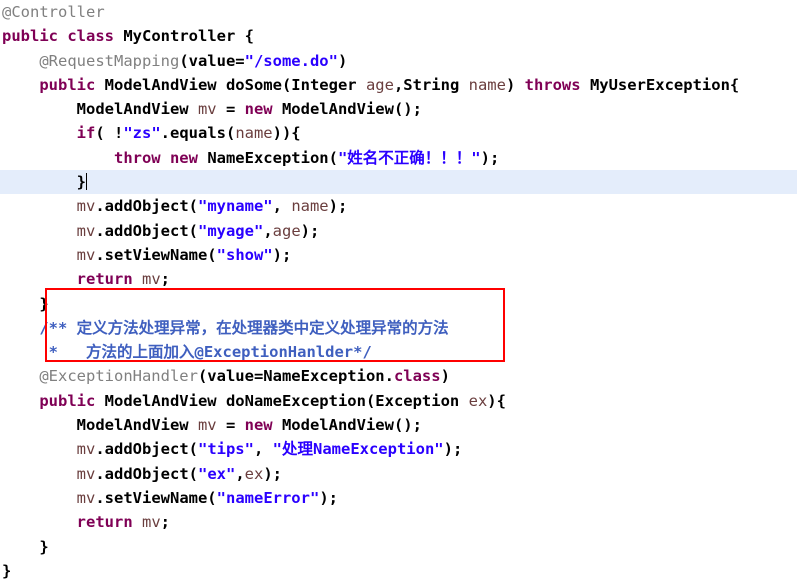 Image resolution: width=797 pixels, height=583 pixels. I want to click on text-cursor-caret, so click(86, 182).